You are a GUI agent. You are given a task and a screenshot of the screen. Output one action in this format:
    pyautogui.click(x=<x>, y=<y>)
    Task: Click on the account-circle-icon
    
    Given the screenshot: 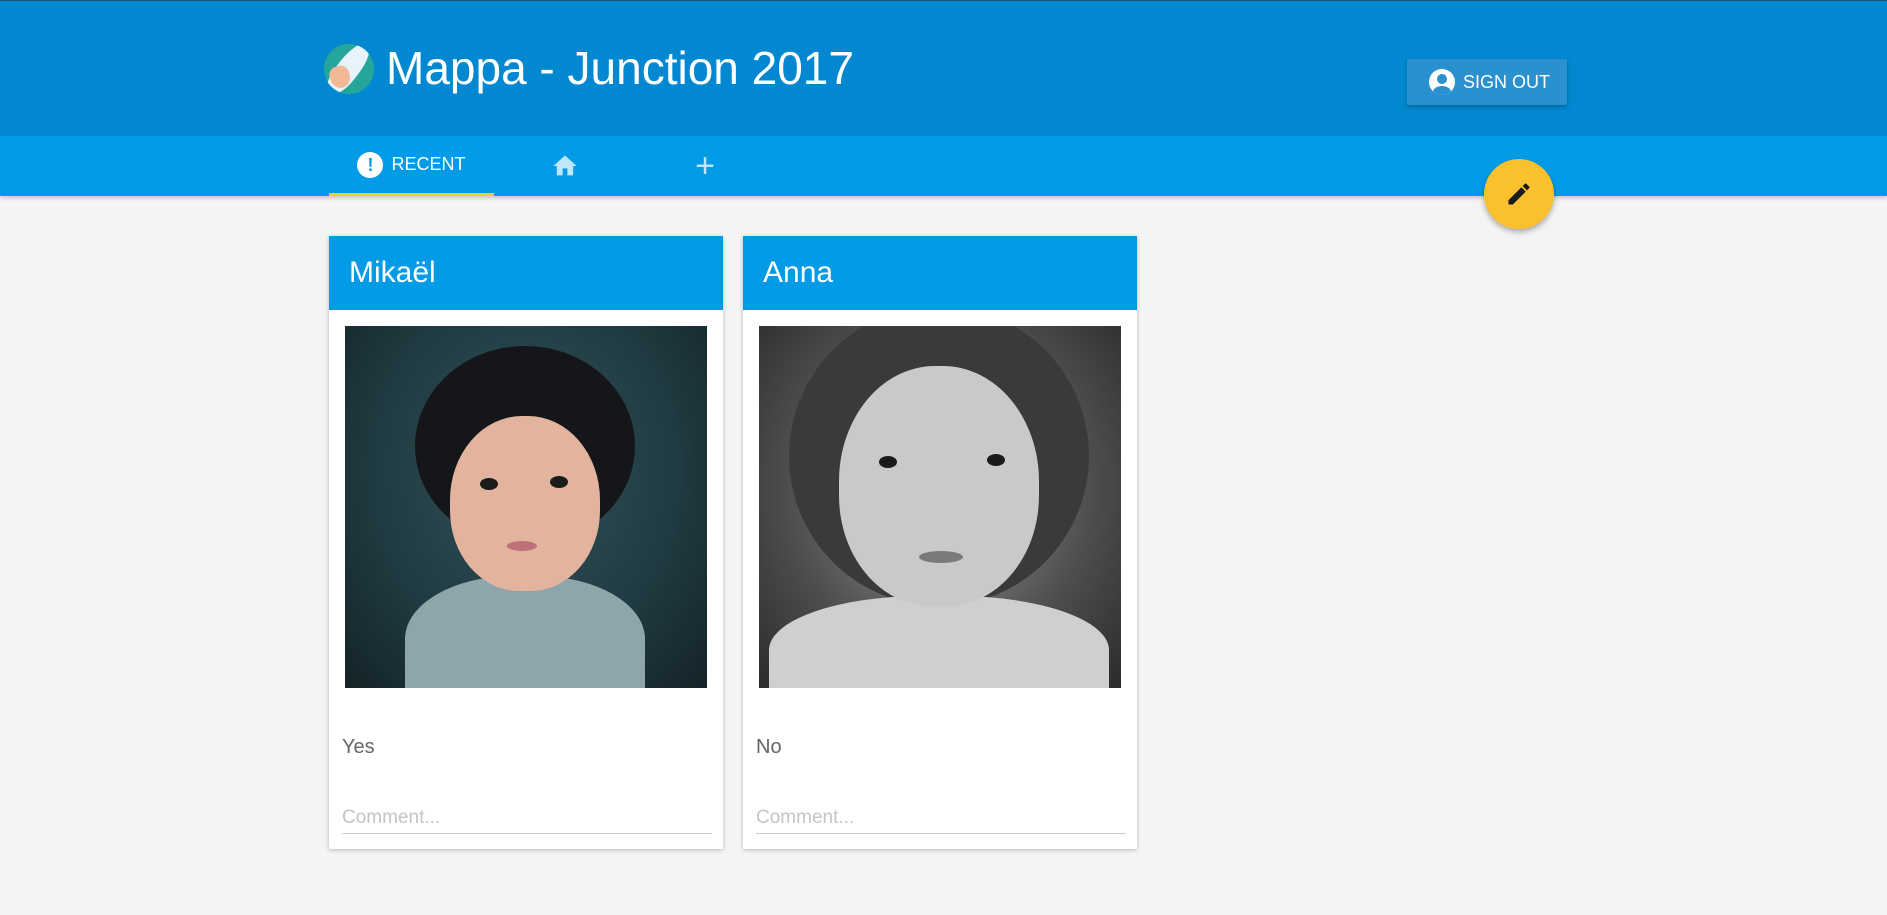 What is the action you would take?
    pyautogui.click(x=1442, y=82)
    